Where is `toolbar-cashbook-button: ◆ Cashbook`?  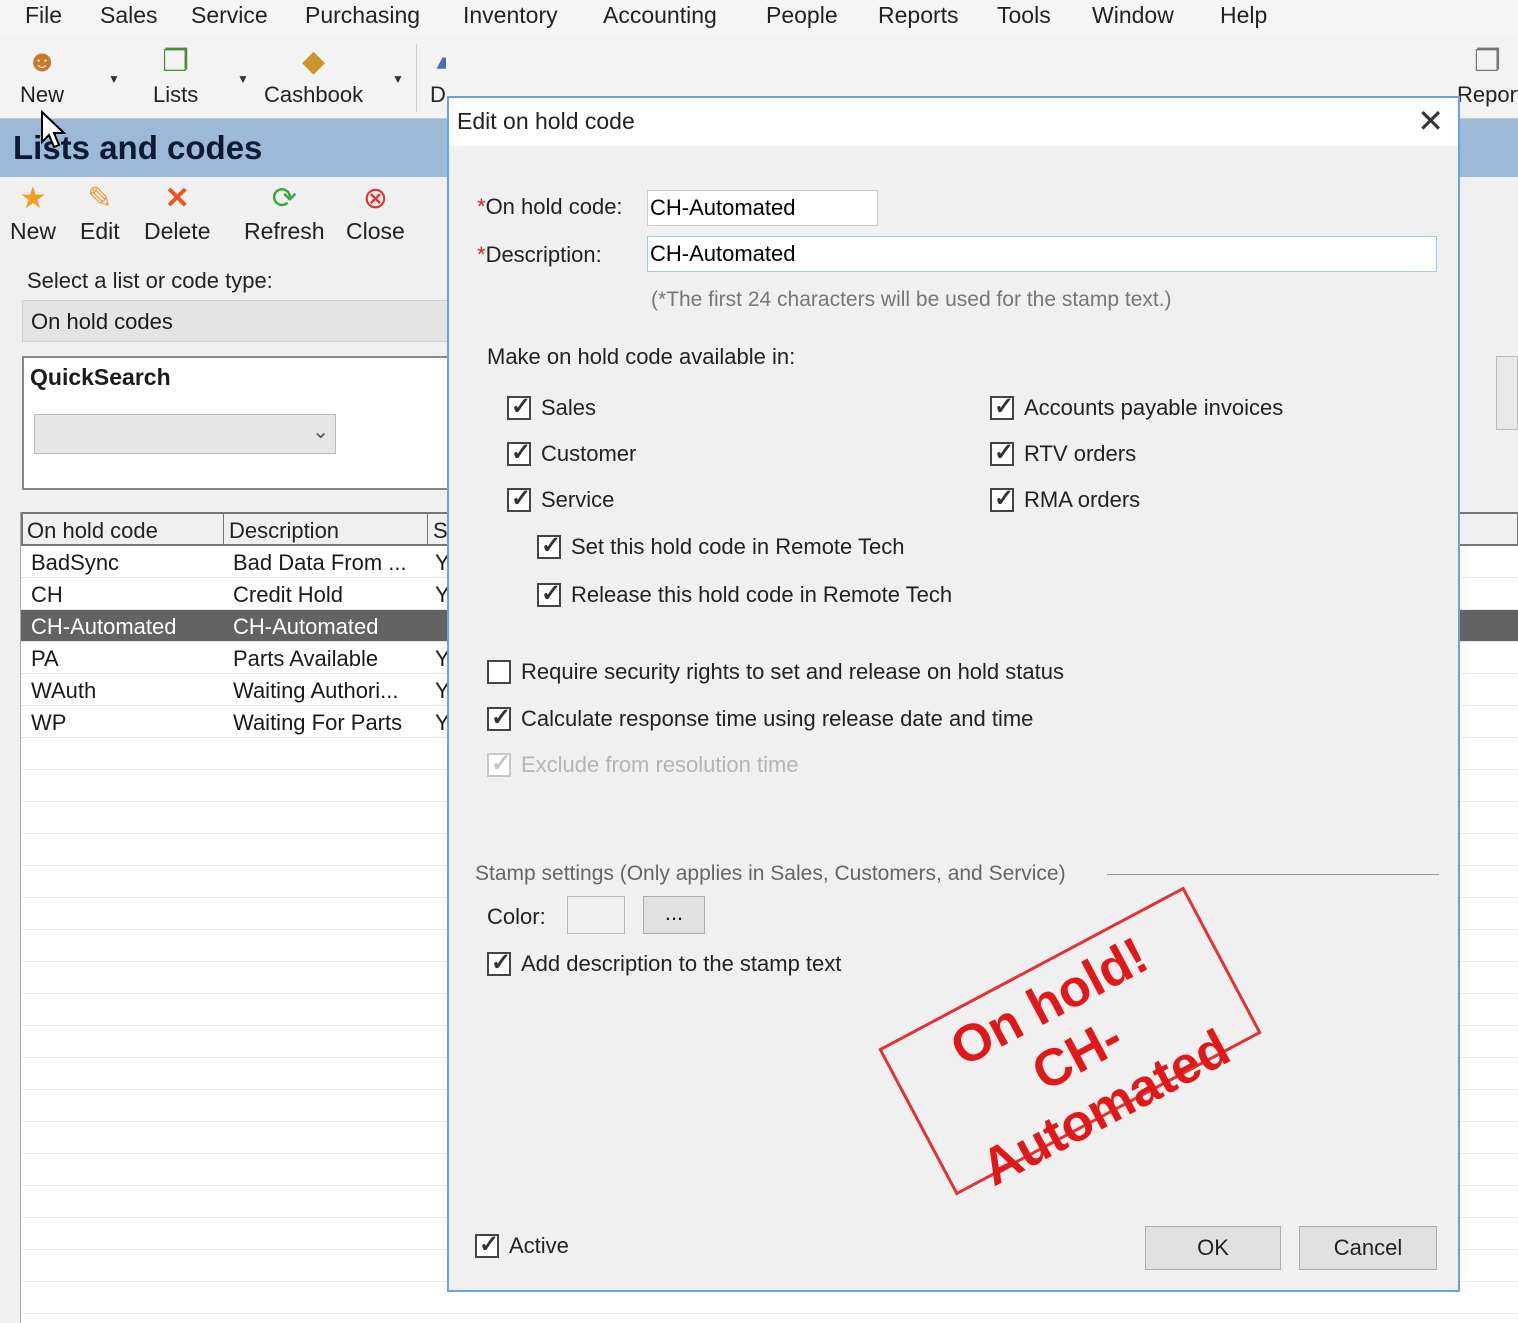 toolbar-cashbook-button: ◆ Cashbook is located at coordinates (313, 76).